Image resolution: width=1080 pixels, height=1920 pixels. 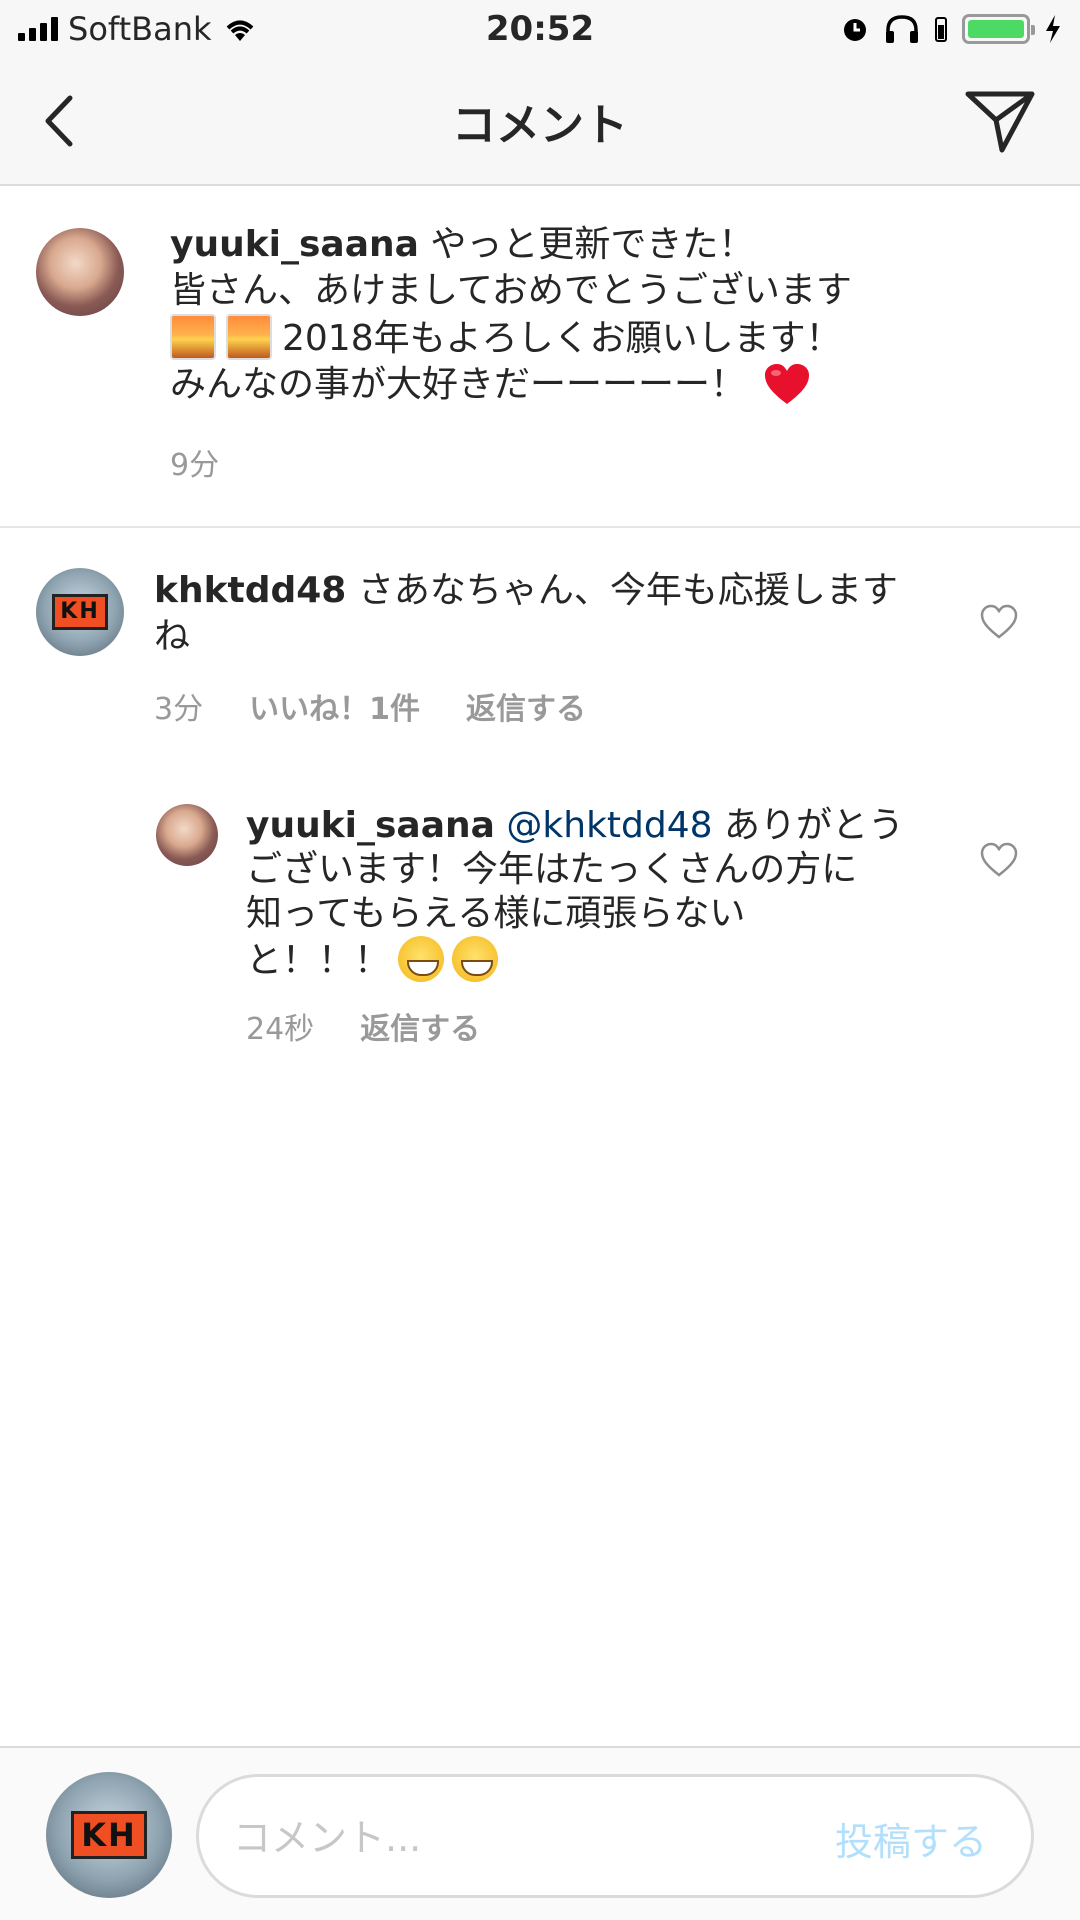 I want to click on signal-icon, so click(x=38, y=29).